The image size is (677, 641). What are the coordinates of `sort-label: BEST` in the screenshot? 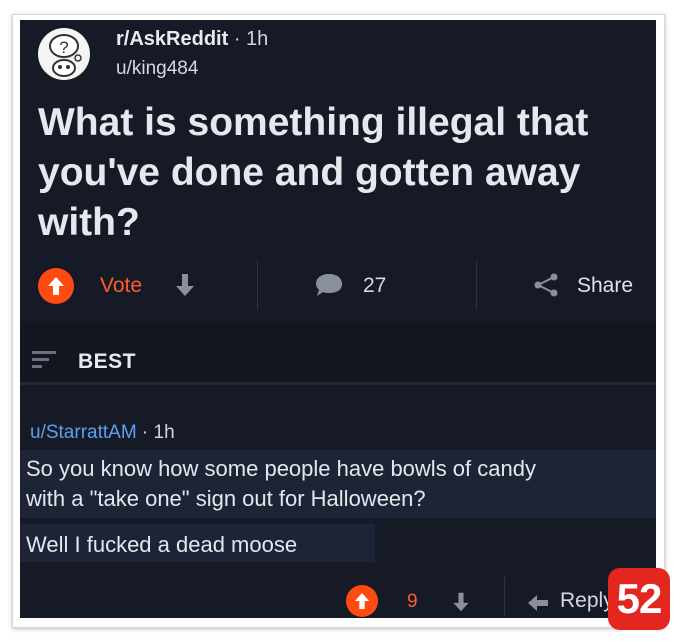 It's located at (107, 362).